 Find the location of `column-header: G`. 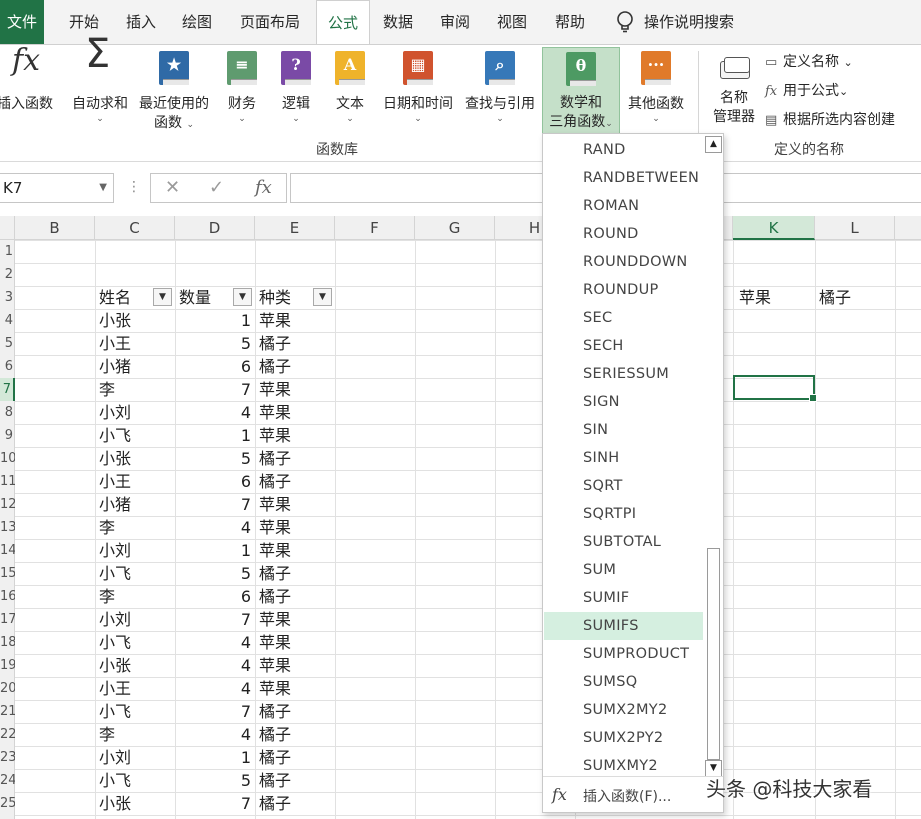

column-header: G is located at coordinates (455, 228).